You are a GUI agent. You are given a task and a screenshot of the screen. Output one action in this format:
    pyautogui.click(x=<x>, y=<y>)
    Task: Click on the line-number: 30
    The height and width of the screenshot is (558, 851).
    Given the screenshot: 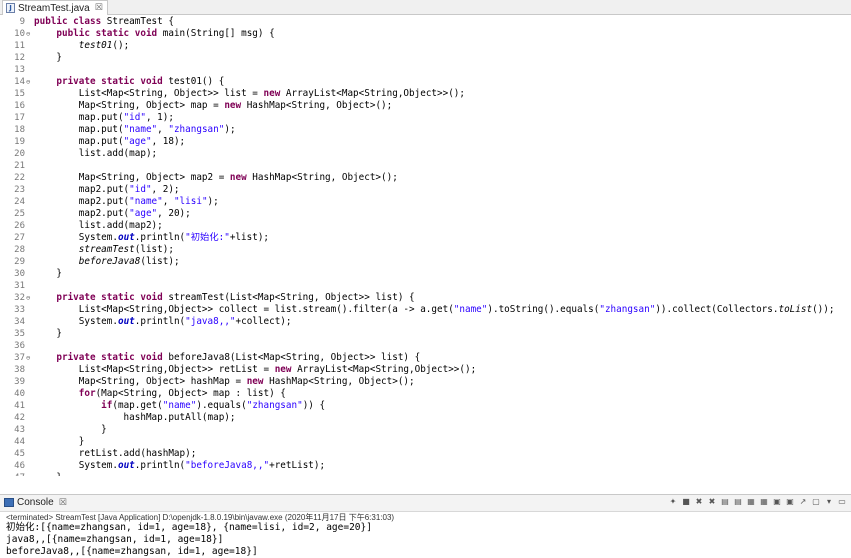 What is the action you would take?
    pyautogui.click(x=19, y=274)
    